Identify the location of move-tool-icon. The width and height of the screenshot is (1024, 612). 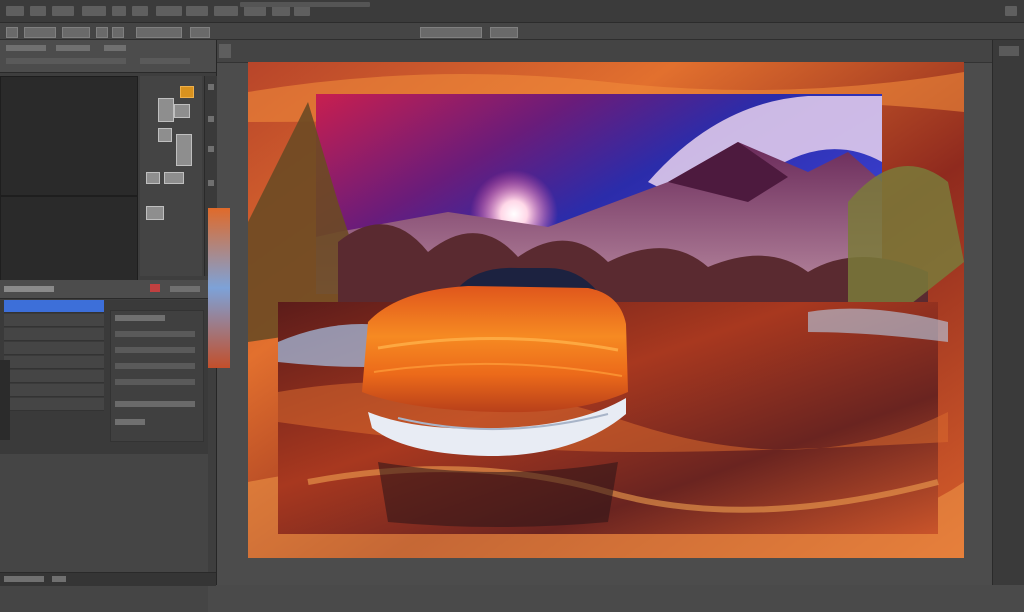
(12, 32).